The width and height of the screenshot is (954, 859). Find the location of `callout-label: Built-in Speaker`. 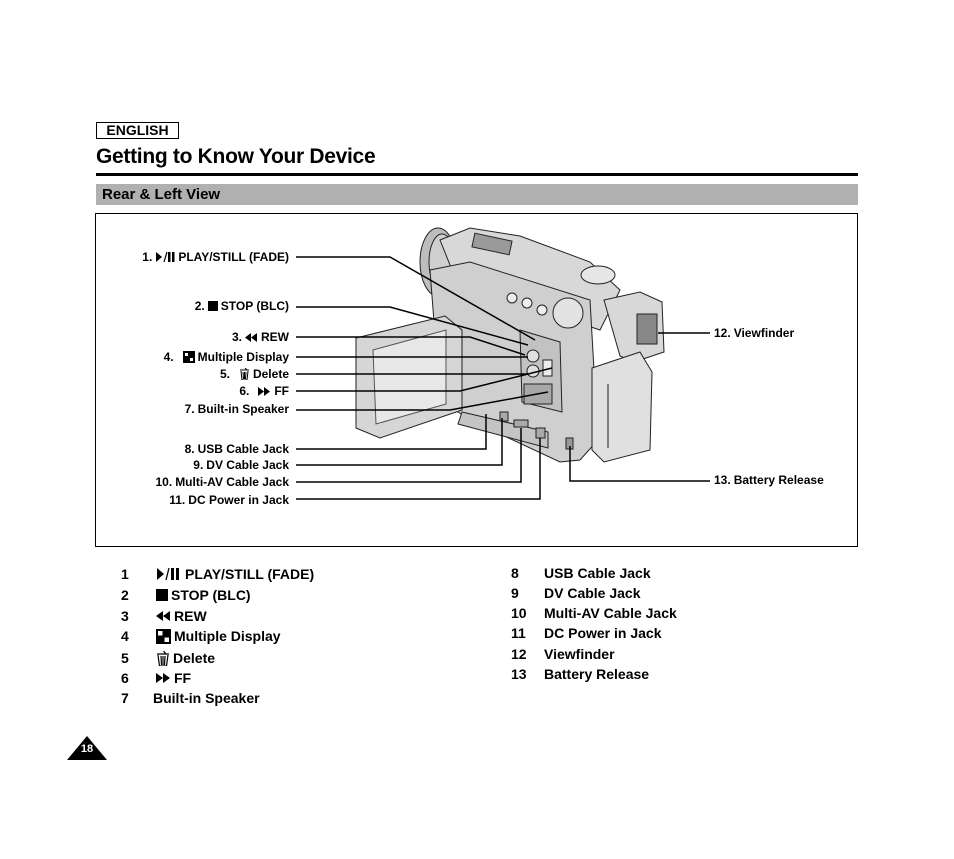

callout-label: Built-in Speaker is located at coordinates (243, 409).